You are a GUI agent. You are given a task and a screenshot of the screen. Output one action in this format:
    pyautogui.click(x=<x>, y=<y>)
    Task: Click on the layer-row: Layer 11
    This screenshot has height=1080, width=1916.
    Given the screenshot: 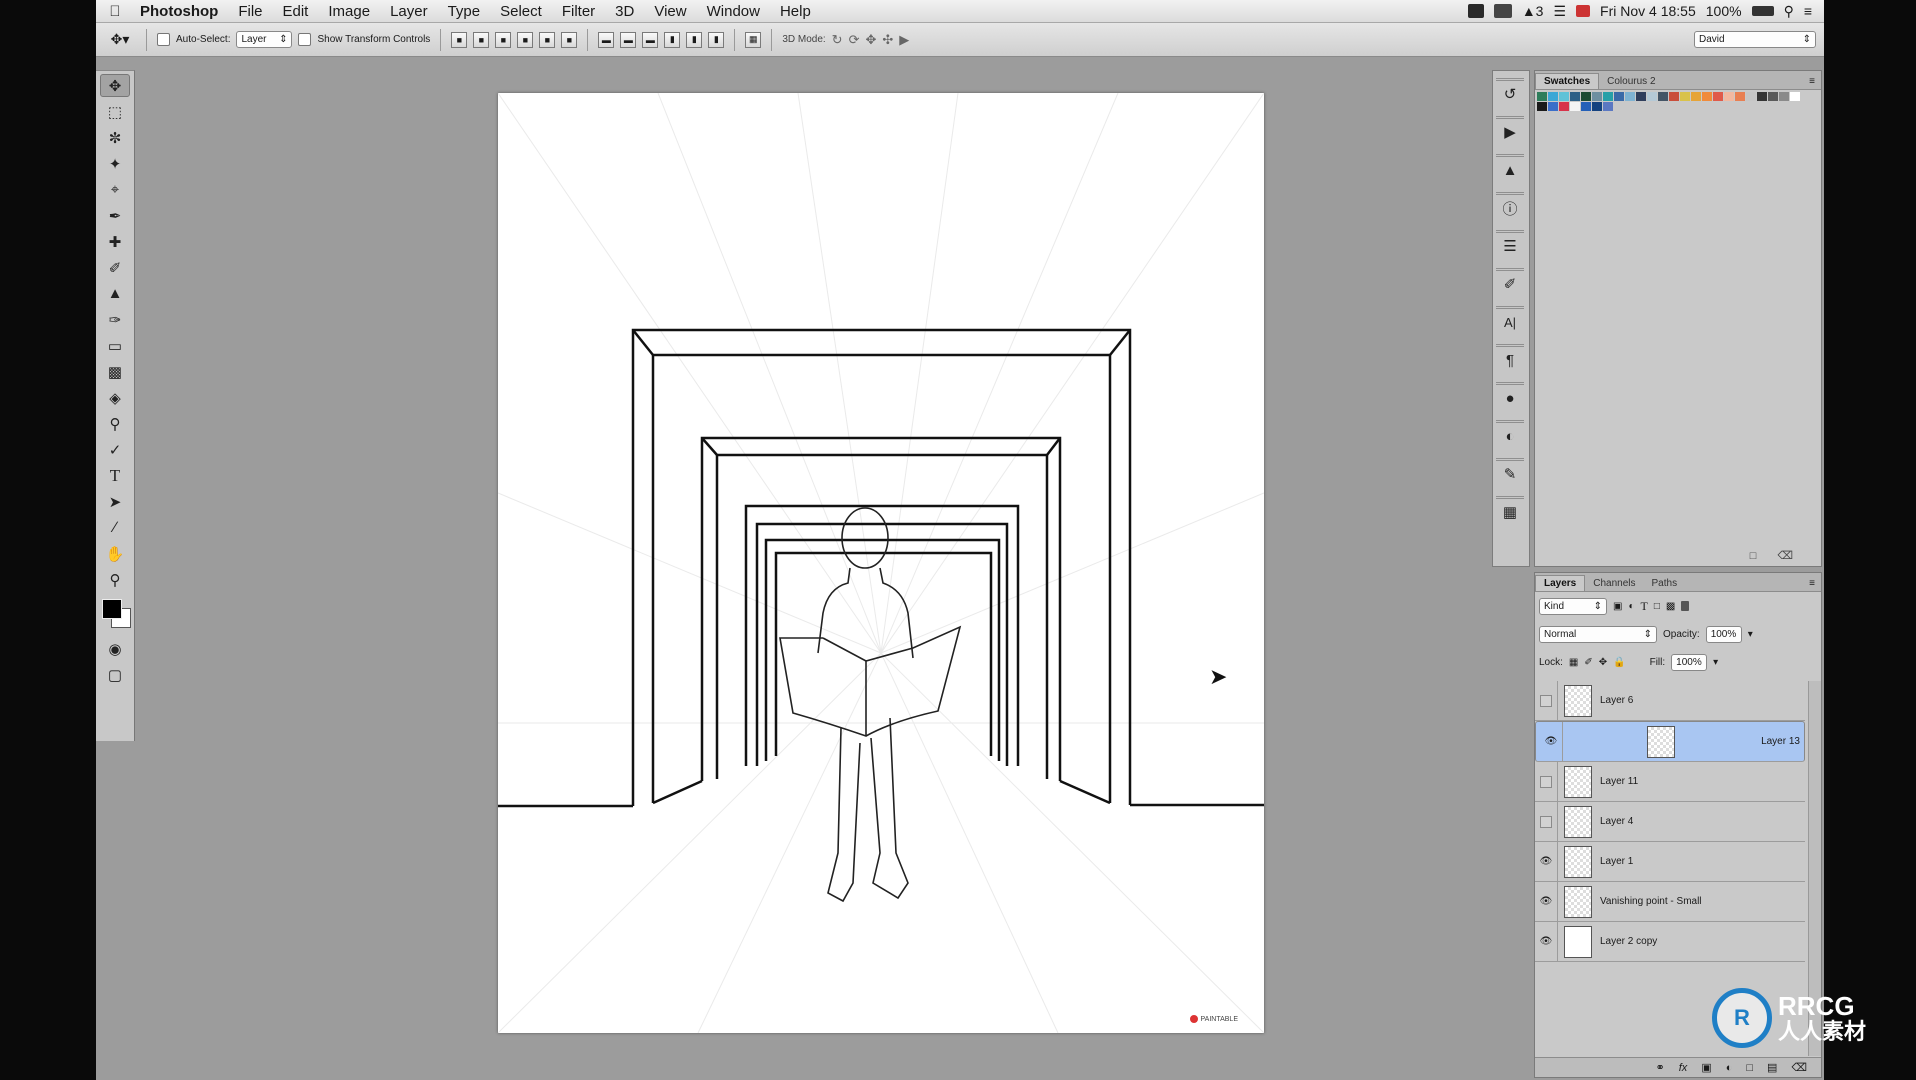 What is the action you would take?
    pyautogui.click(x=1670, y=782)
    